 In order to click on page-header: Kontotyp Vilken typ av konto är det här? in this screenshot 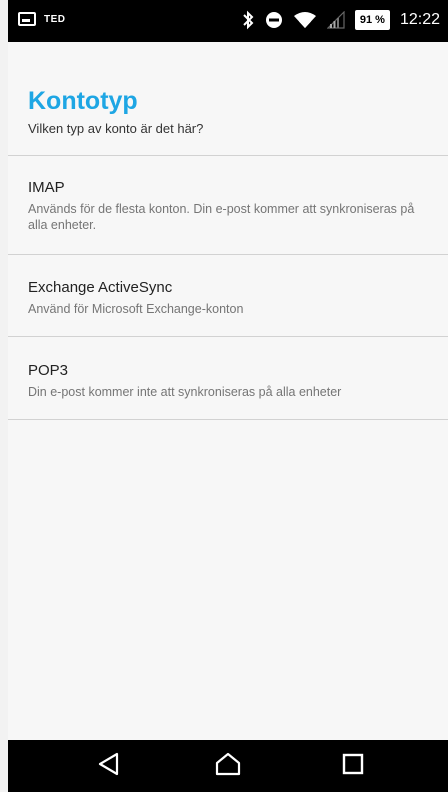, I will do `click(115, 112)`.